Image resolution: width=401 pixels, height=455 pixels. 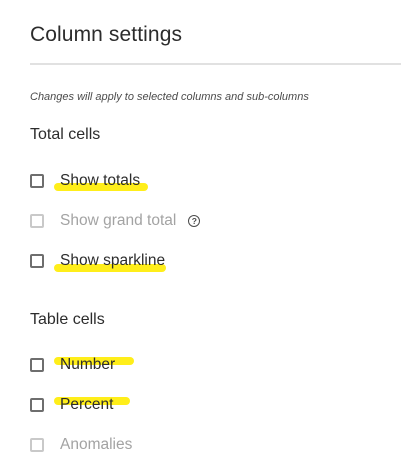 What do you see at coordinates (215, 64) in the screenshot?
I see `title-divider` at bounding box center [215, 64].